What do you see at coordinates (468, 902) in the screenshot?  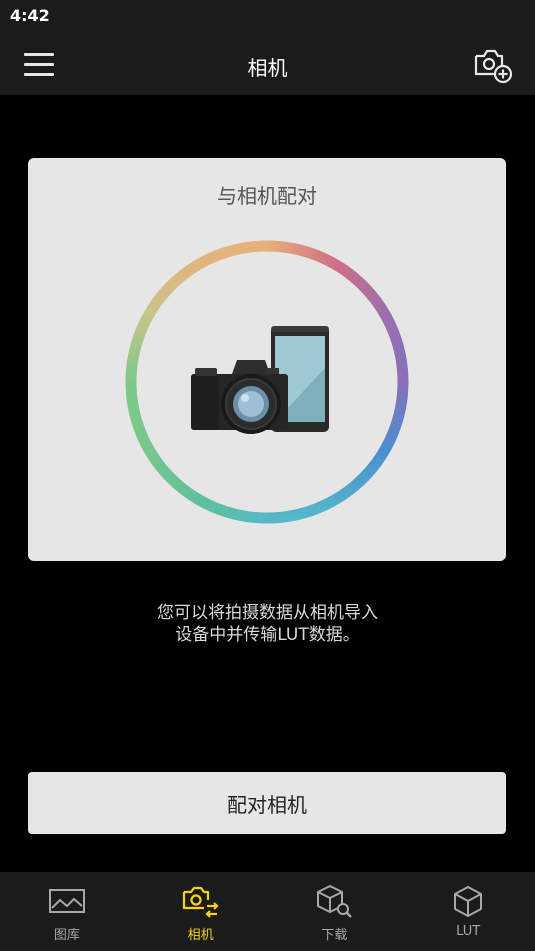 I see `lut-cube-icon` at bounding box center [468, 902].